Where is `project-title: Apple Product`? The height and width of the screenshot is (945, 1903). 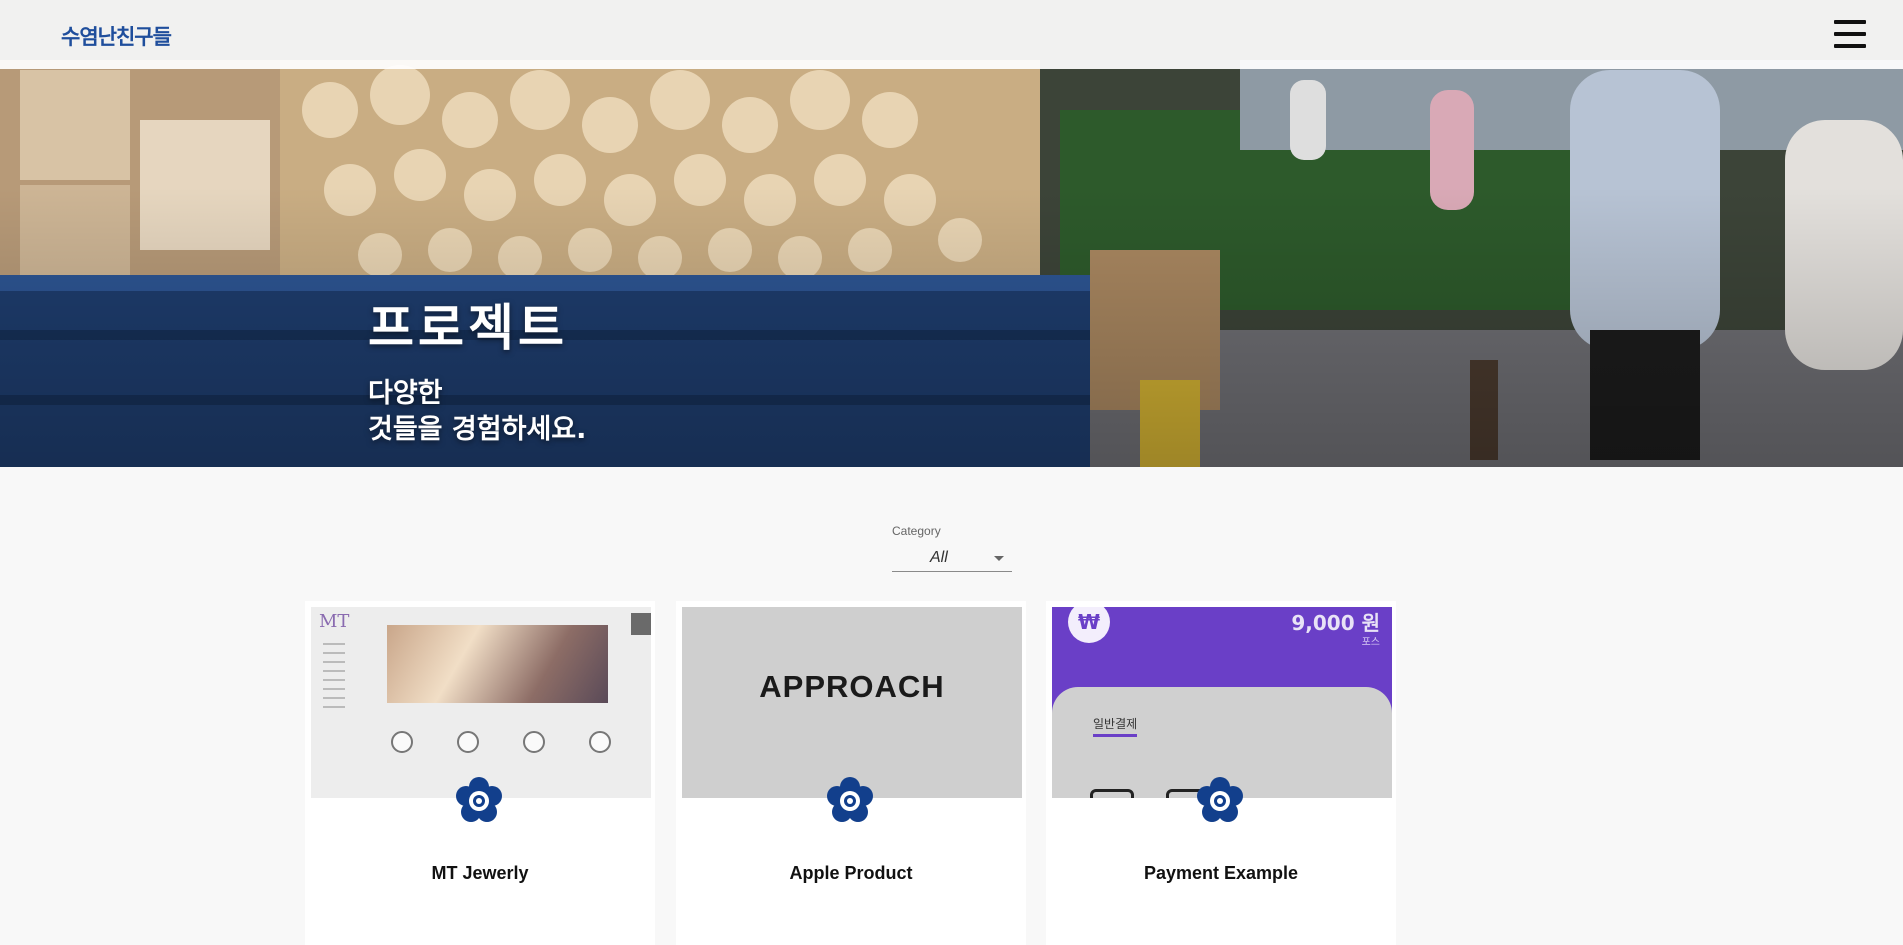
project-title: Apple Product is located at coordinates (851, 873).